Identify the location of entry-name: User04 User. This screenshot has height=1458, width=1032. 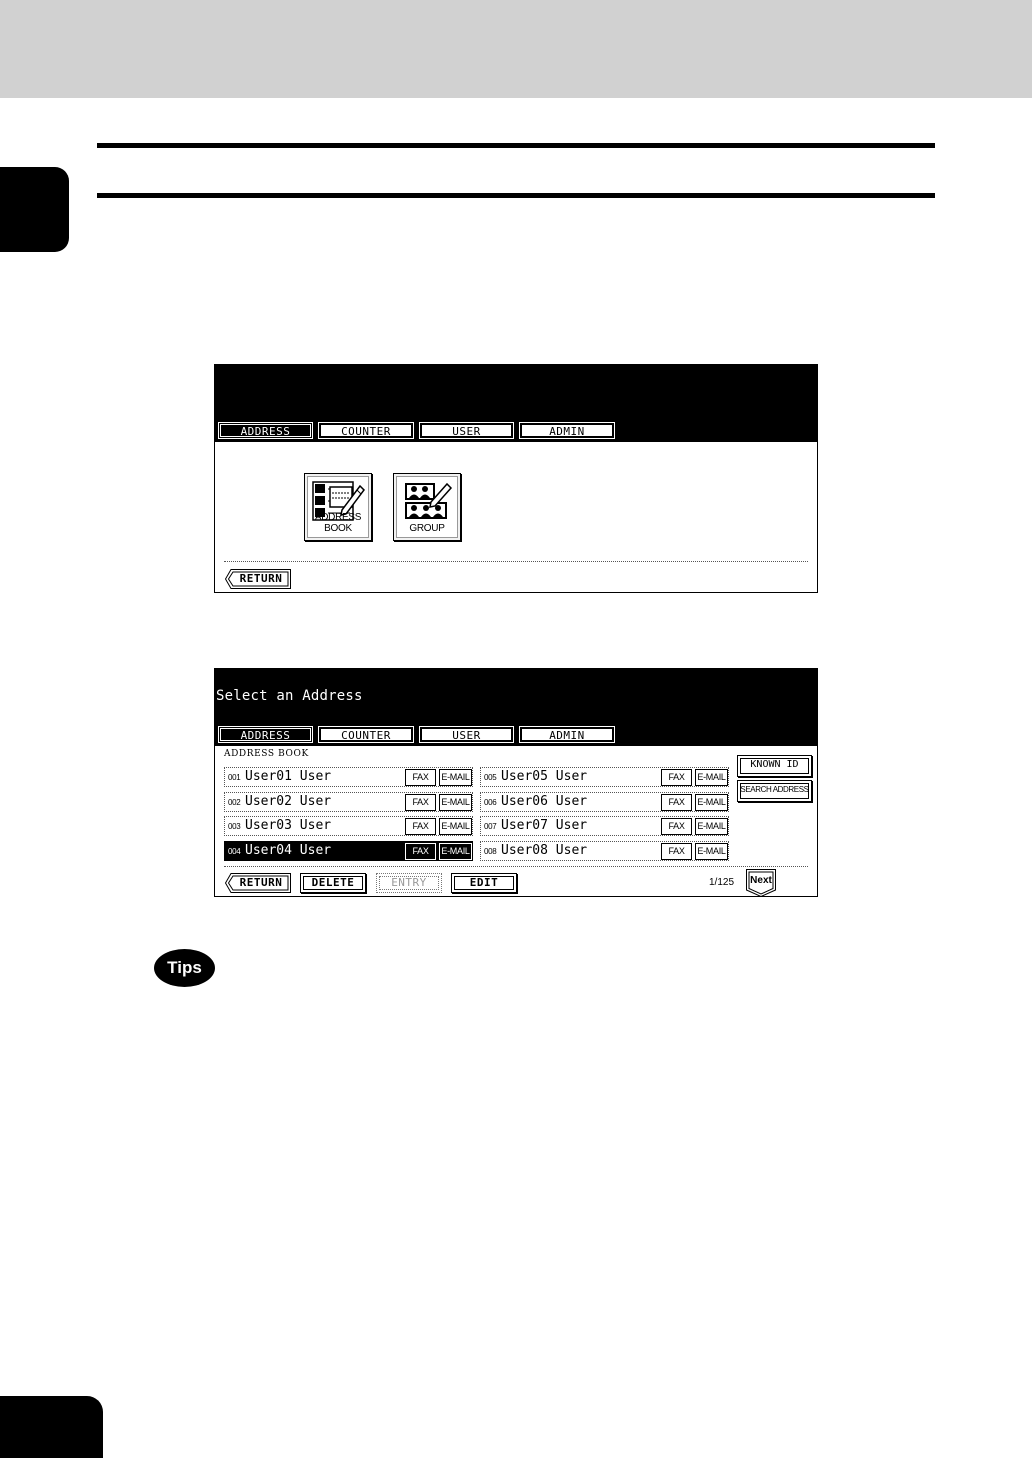
(288, 850).